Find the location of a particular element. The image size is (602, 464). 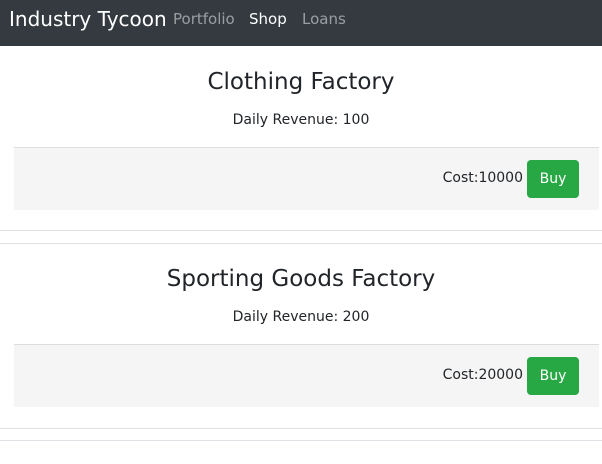

shop-item-footer: Cost:10000 Buy is located at coordinates (306, 178).